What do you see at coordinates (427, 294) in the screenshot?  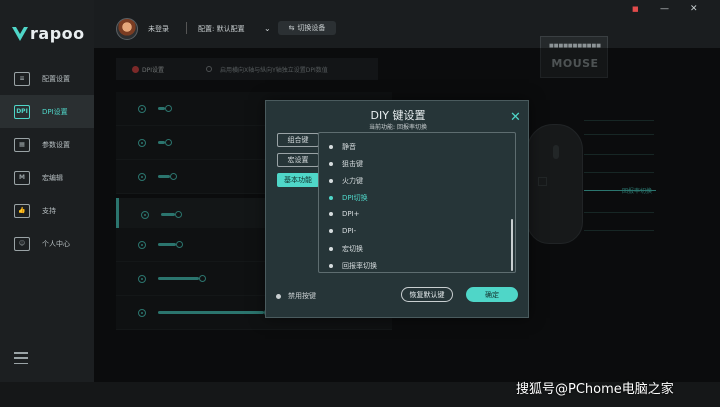 I see `restore-default-button: 恢复默认键` at bounding box center [427, 294].